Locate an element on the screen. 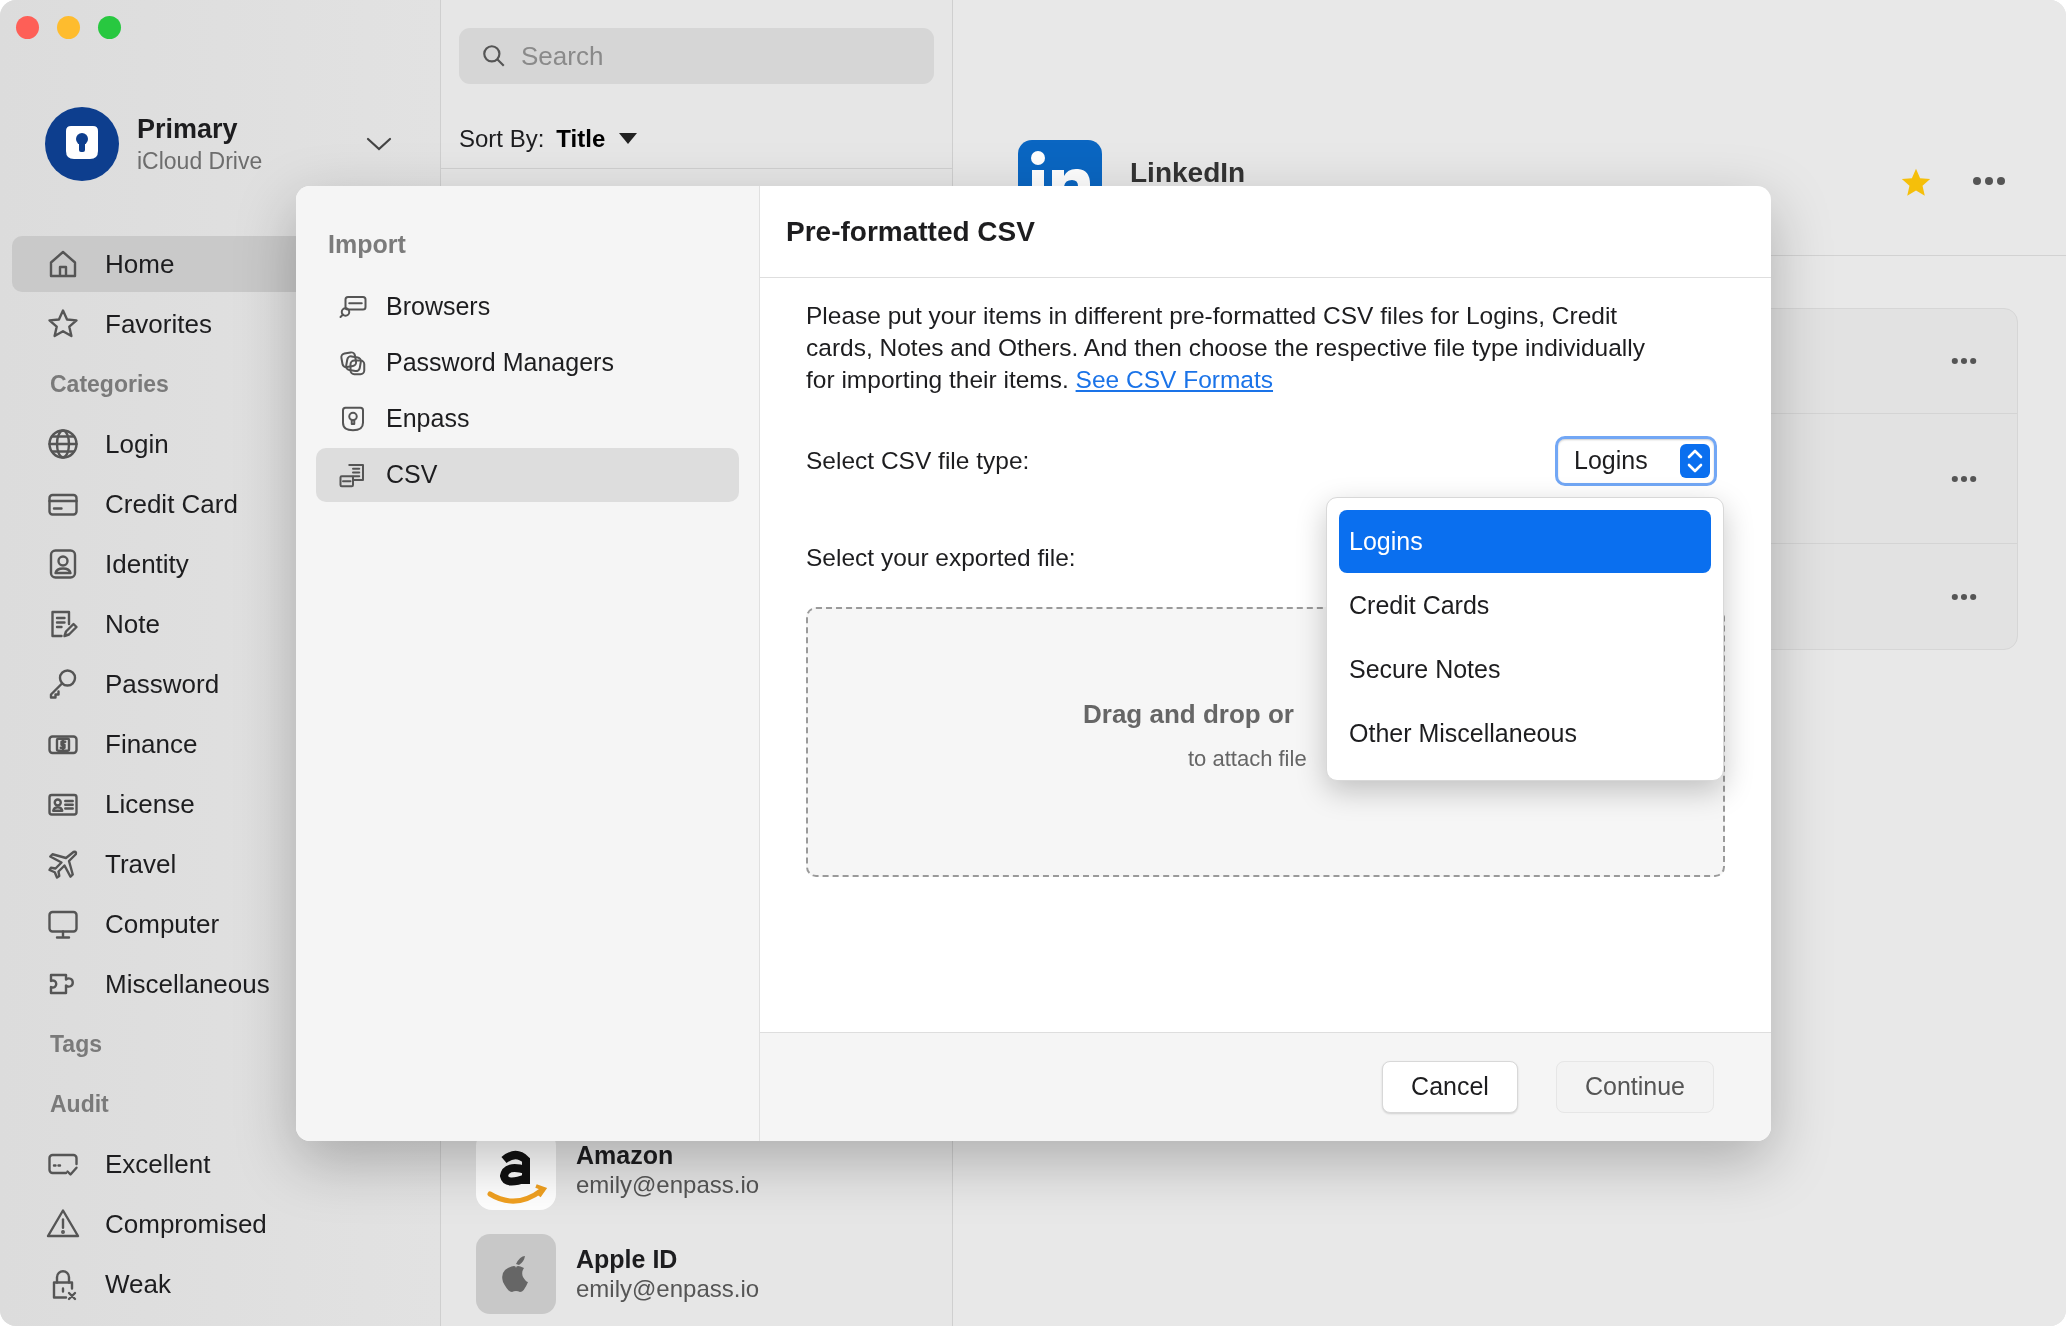 Image resolution: width=2066 pixels, height=1326 pixels. menu-option: Other Miscellaneous is located at coordinates (1525, 733).